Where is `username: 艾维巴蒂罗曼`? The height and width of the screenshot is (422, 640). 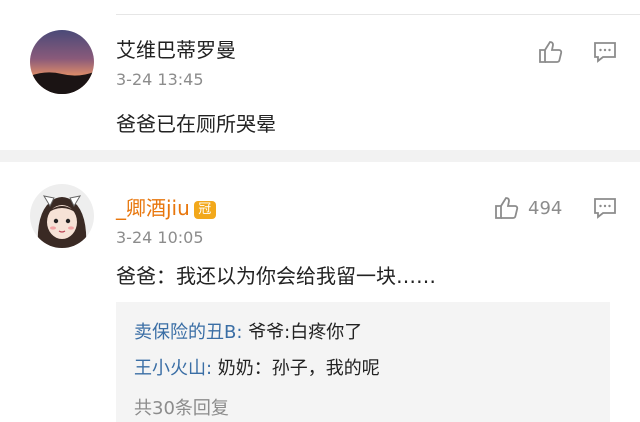
username: 艾维巴蒂罗曼 is located at coordinates (176, 48).